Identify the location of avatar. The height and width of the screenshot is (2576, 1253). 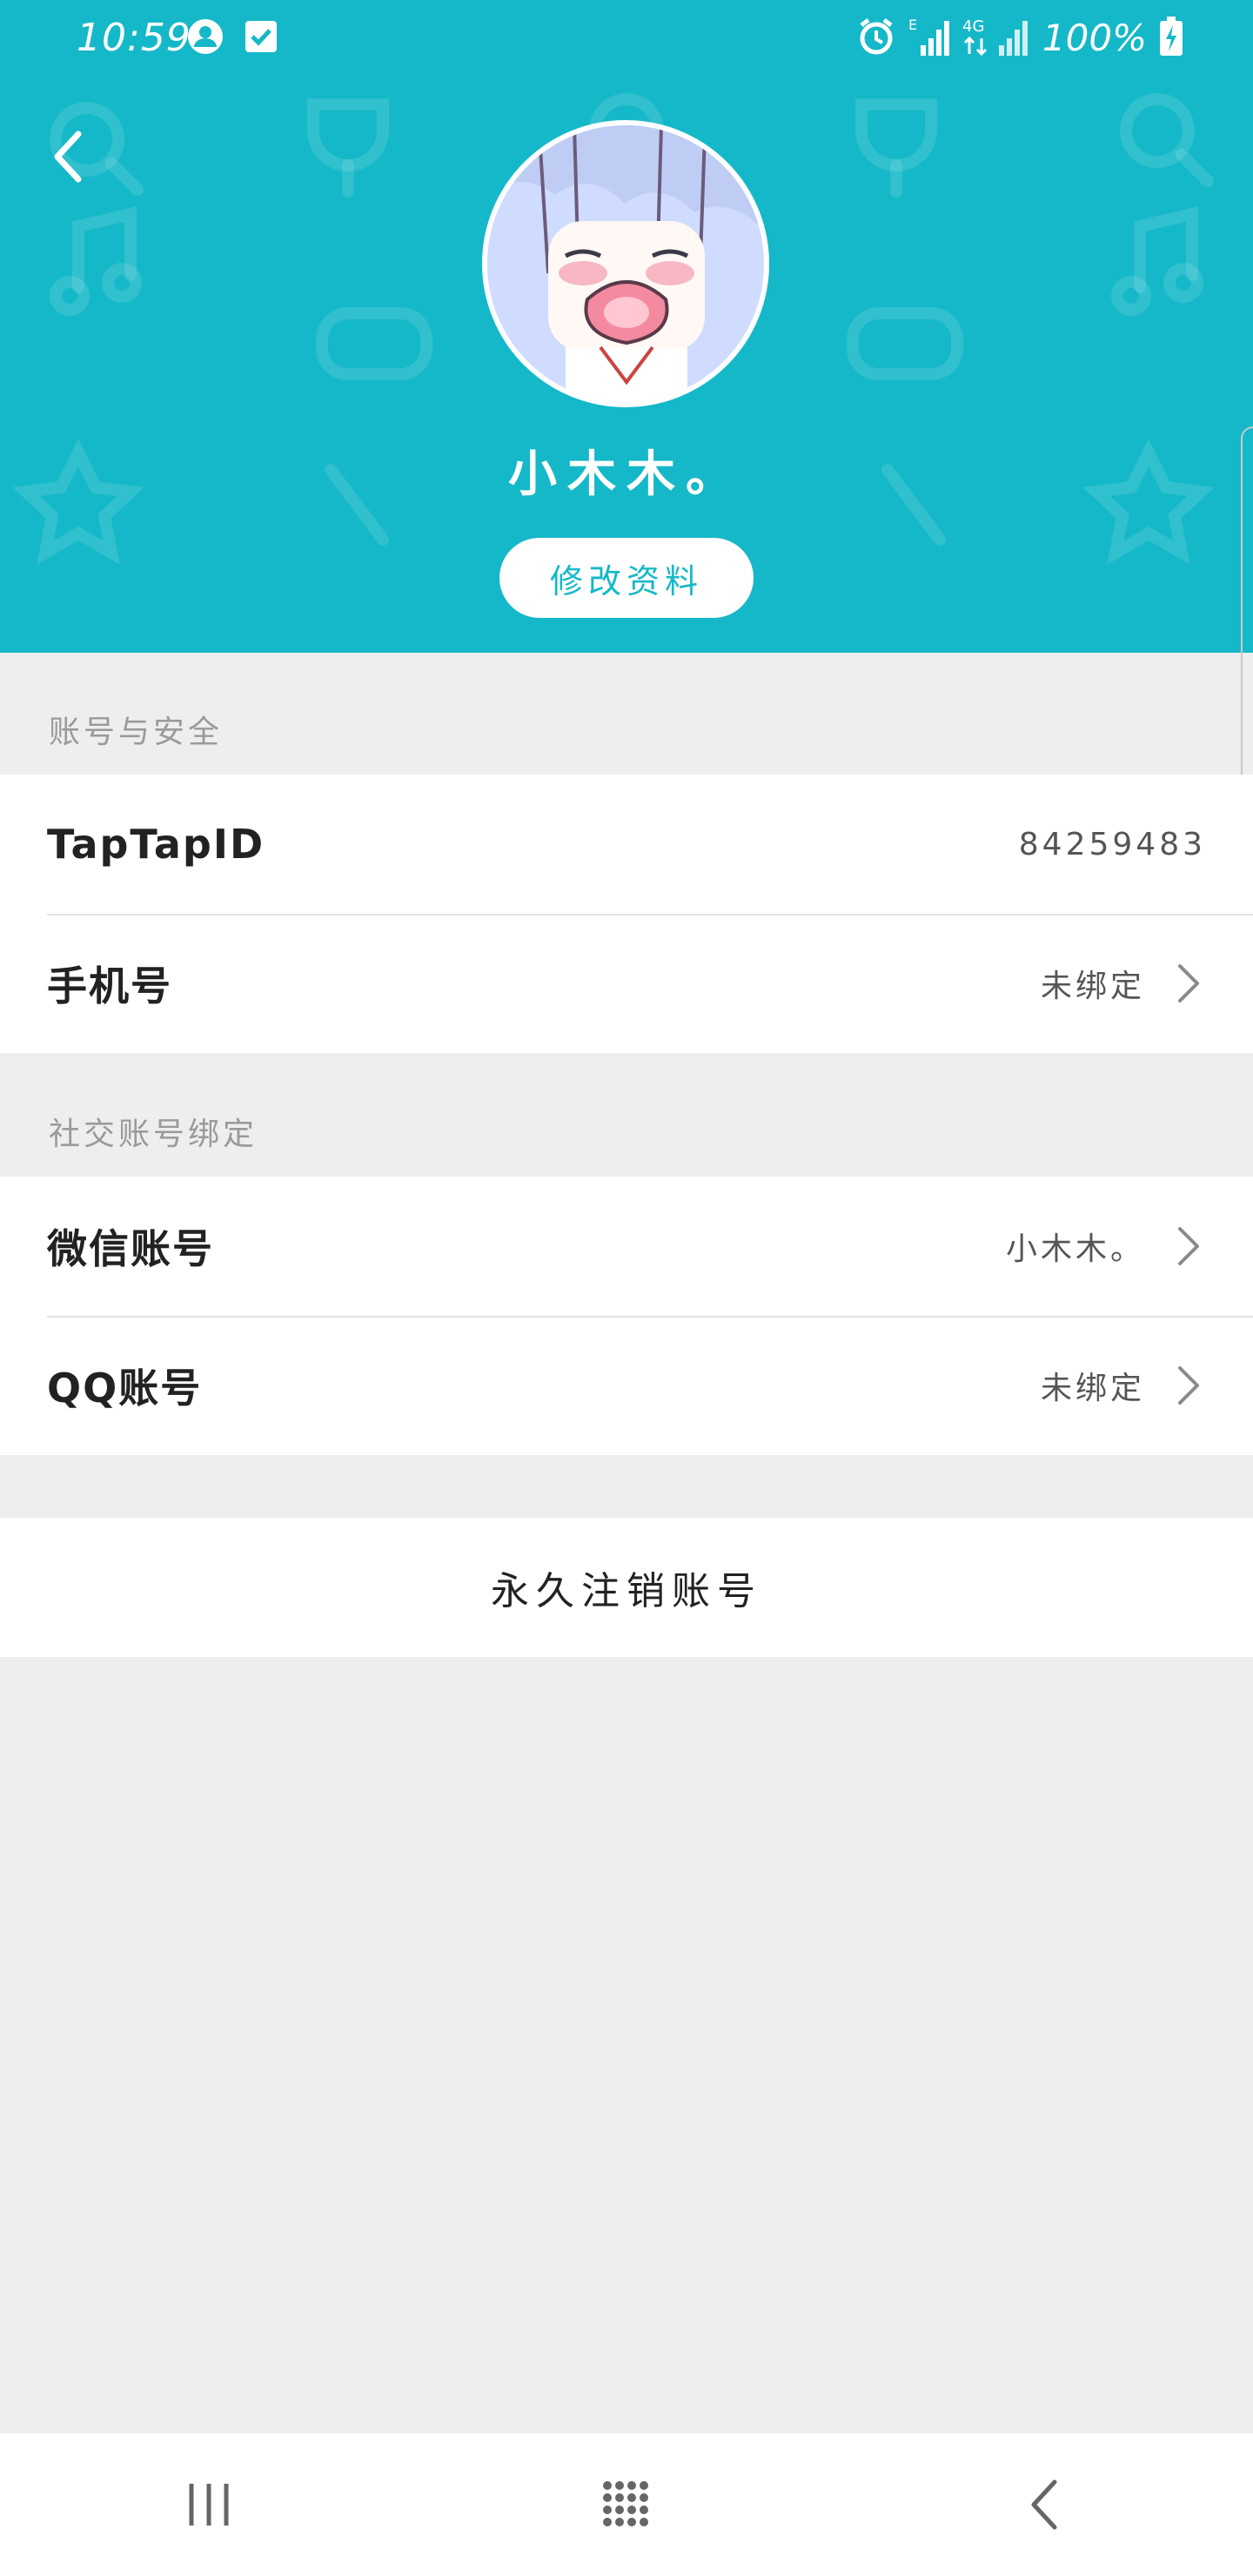
(625, 263).